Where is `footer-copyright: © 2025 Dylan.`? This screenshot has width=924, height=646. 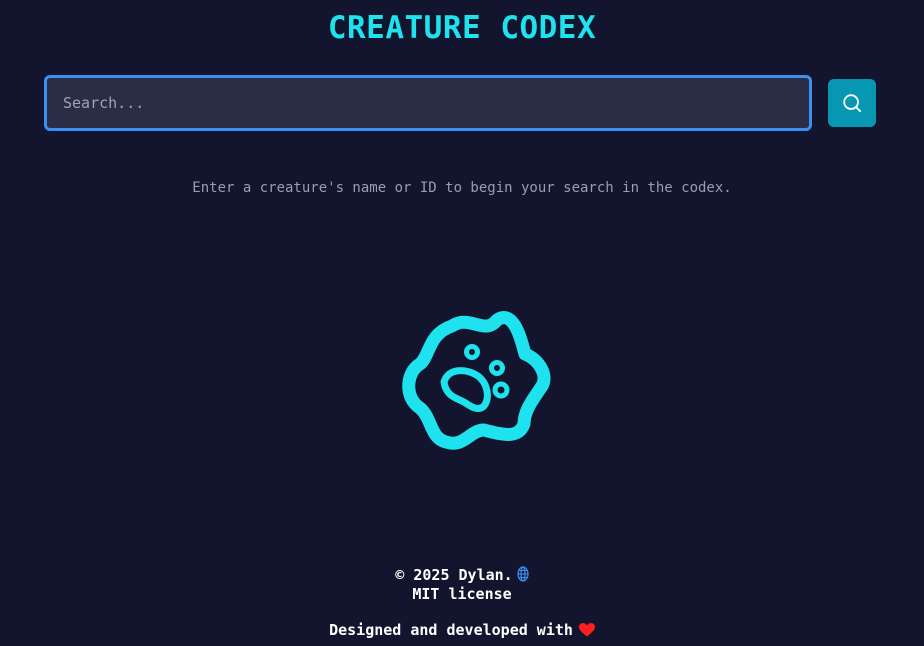 footer-copyright: © 2025 Dylan. is located at coordinates (462, 576).